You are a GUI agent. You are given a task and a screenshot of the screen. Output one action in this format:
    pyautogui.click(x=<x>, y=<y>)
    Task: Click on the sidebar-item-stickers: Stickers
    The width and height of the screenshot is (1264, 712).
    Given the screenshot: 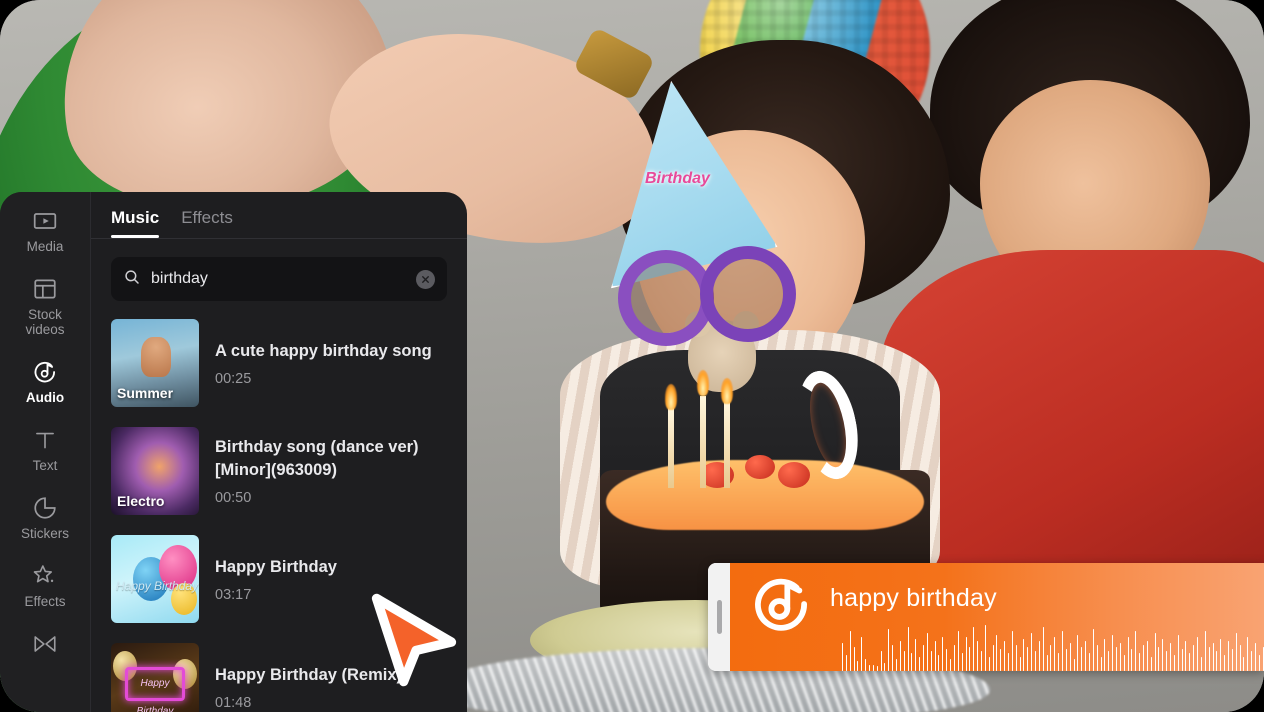 What is the action you would take?
    pyautogui.click(x=45, y=518)
    